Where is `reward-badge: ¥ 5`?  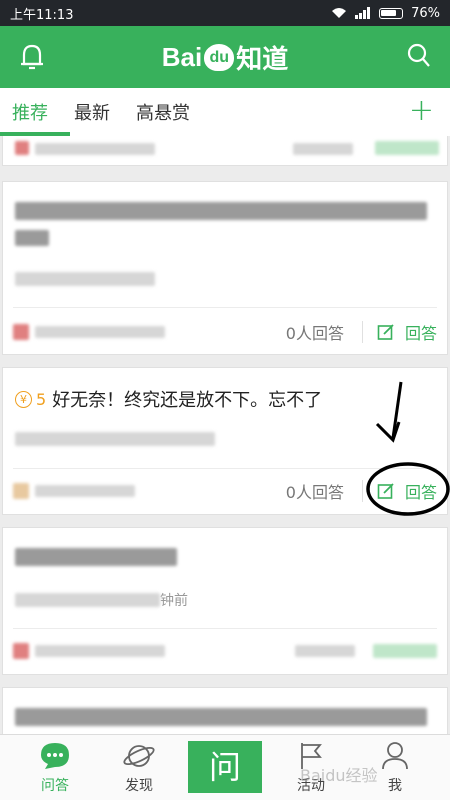
reward-badge: ¥ 5 is located at coordinates (30, 399).